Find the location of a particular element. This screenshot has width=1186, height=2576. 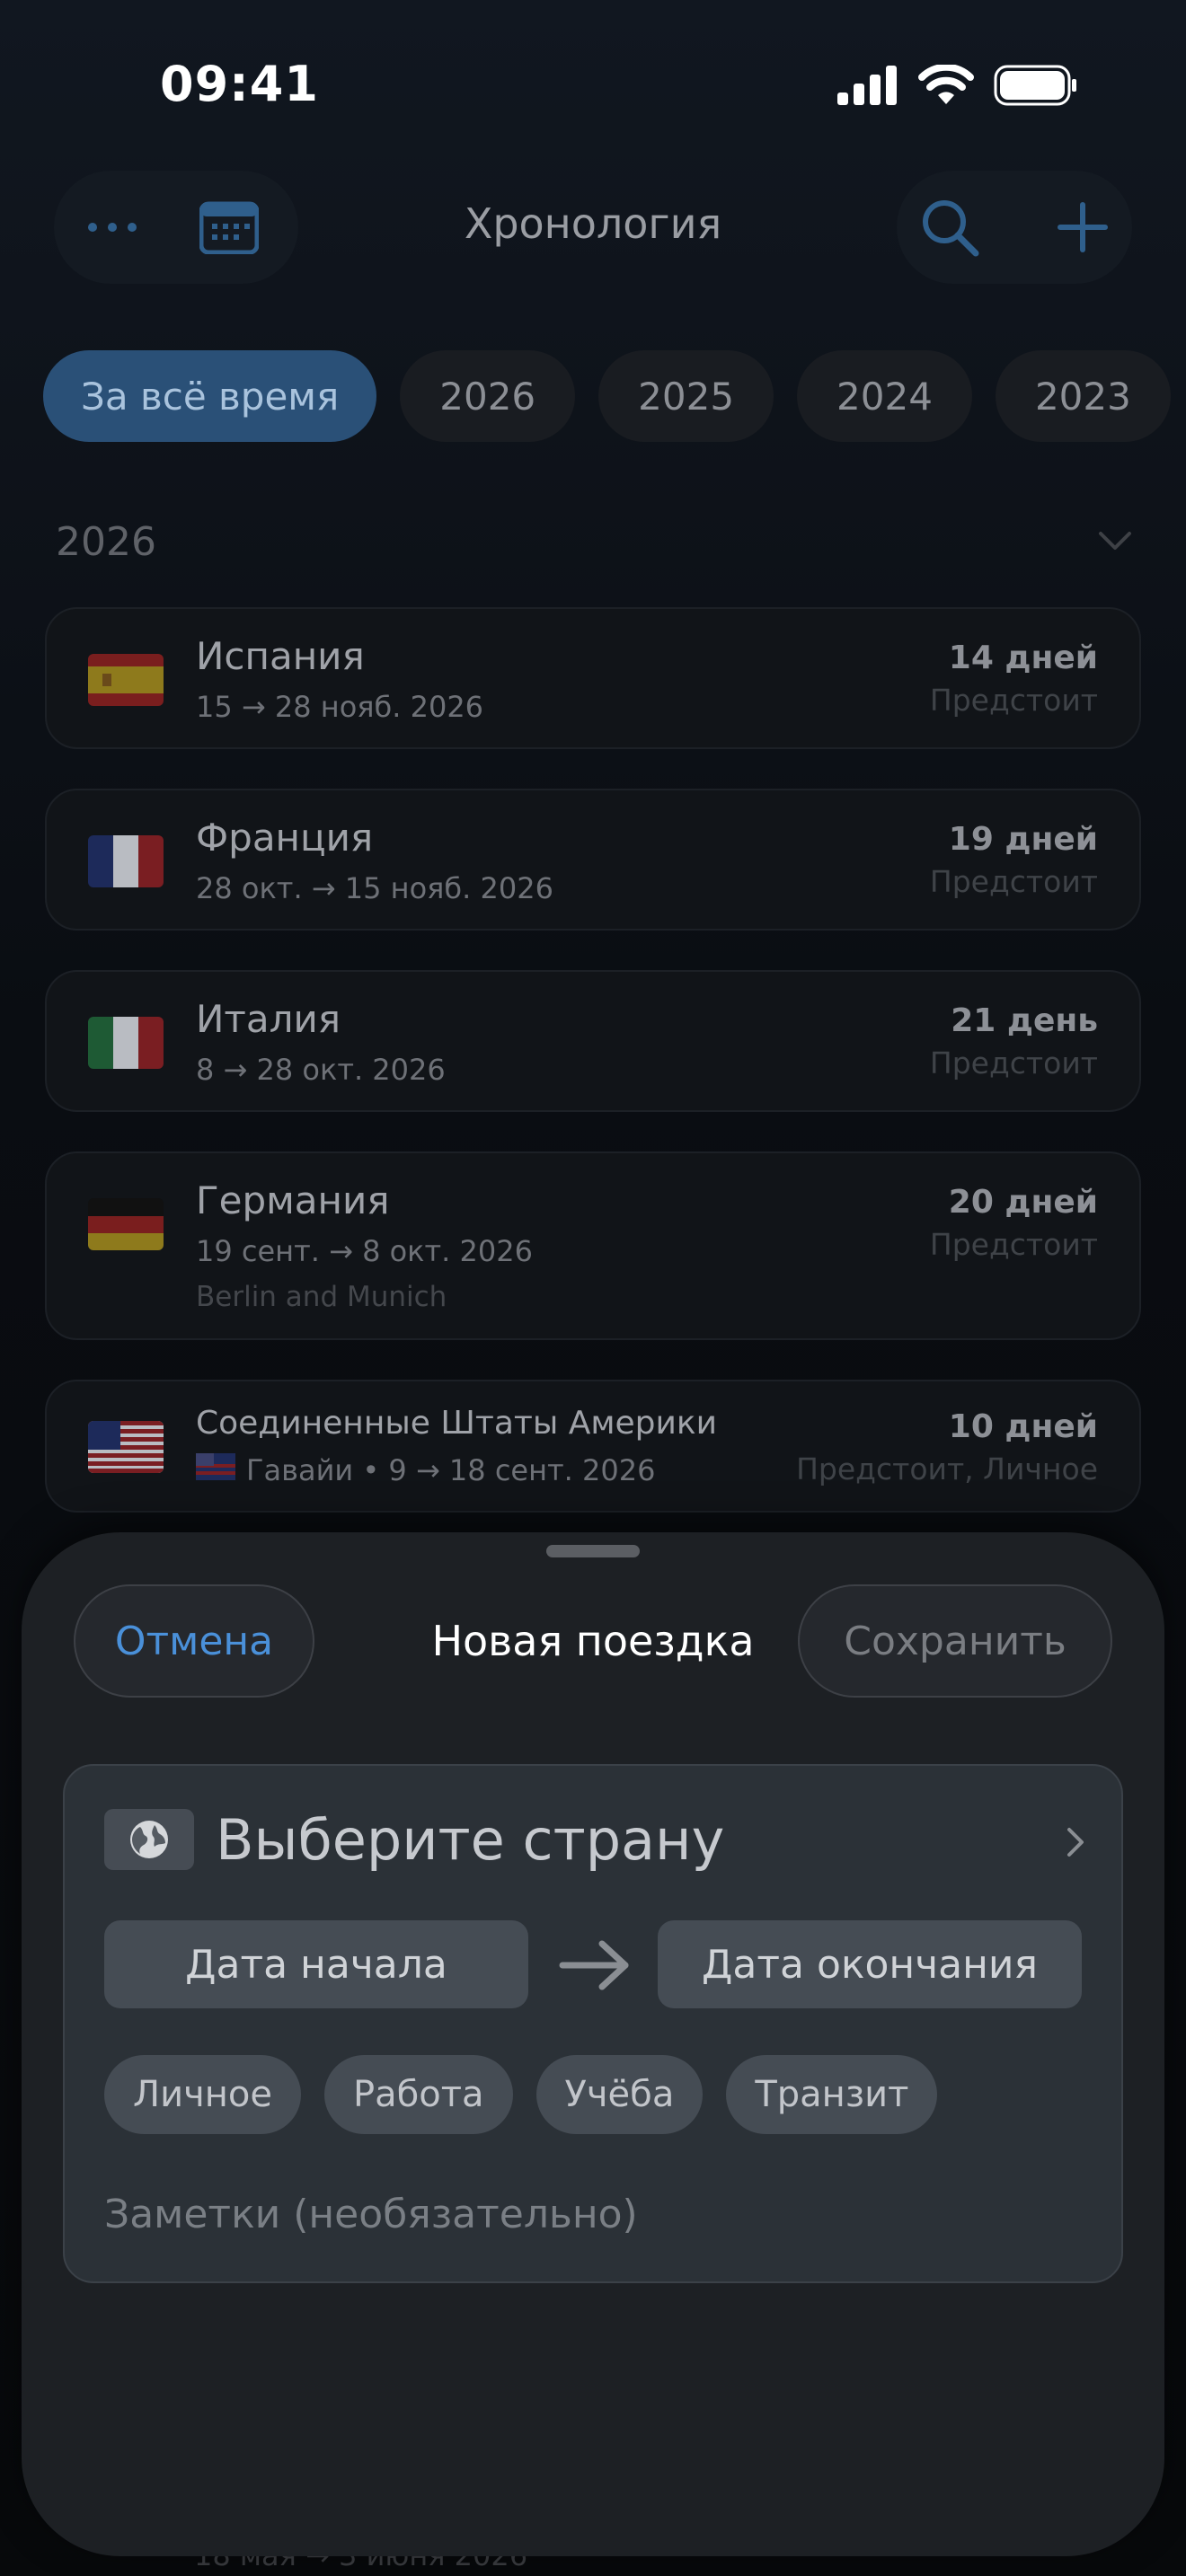

filter-chip-2024: 2024 is located at coordinates (884, 396).